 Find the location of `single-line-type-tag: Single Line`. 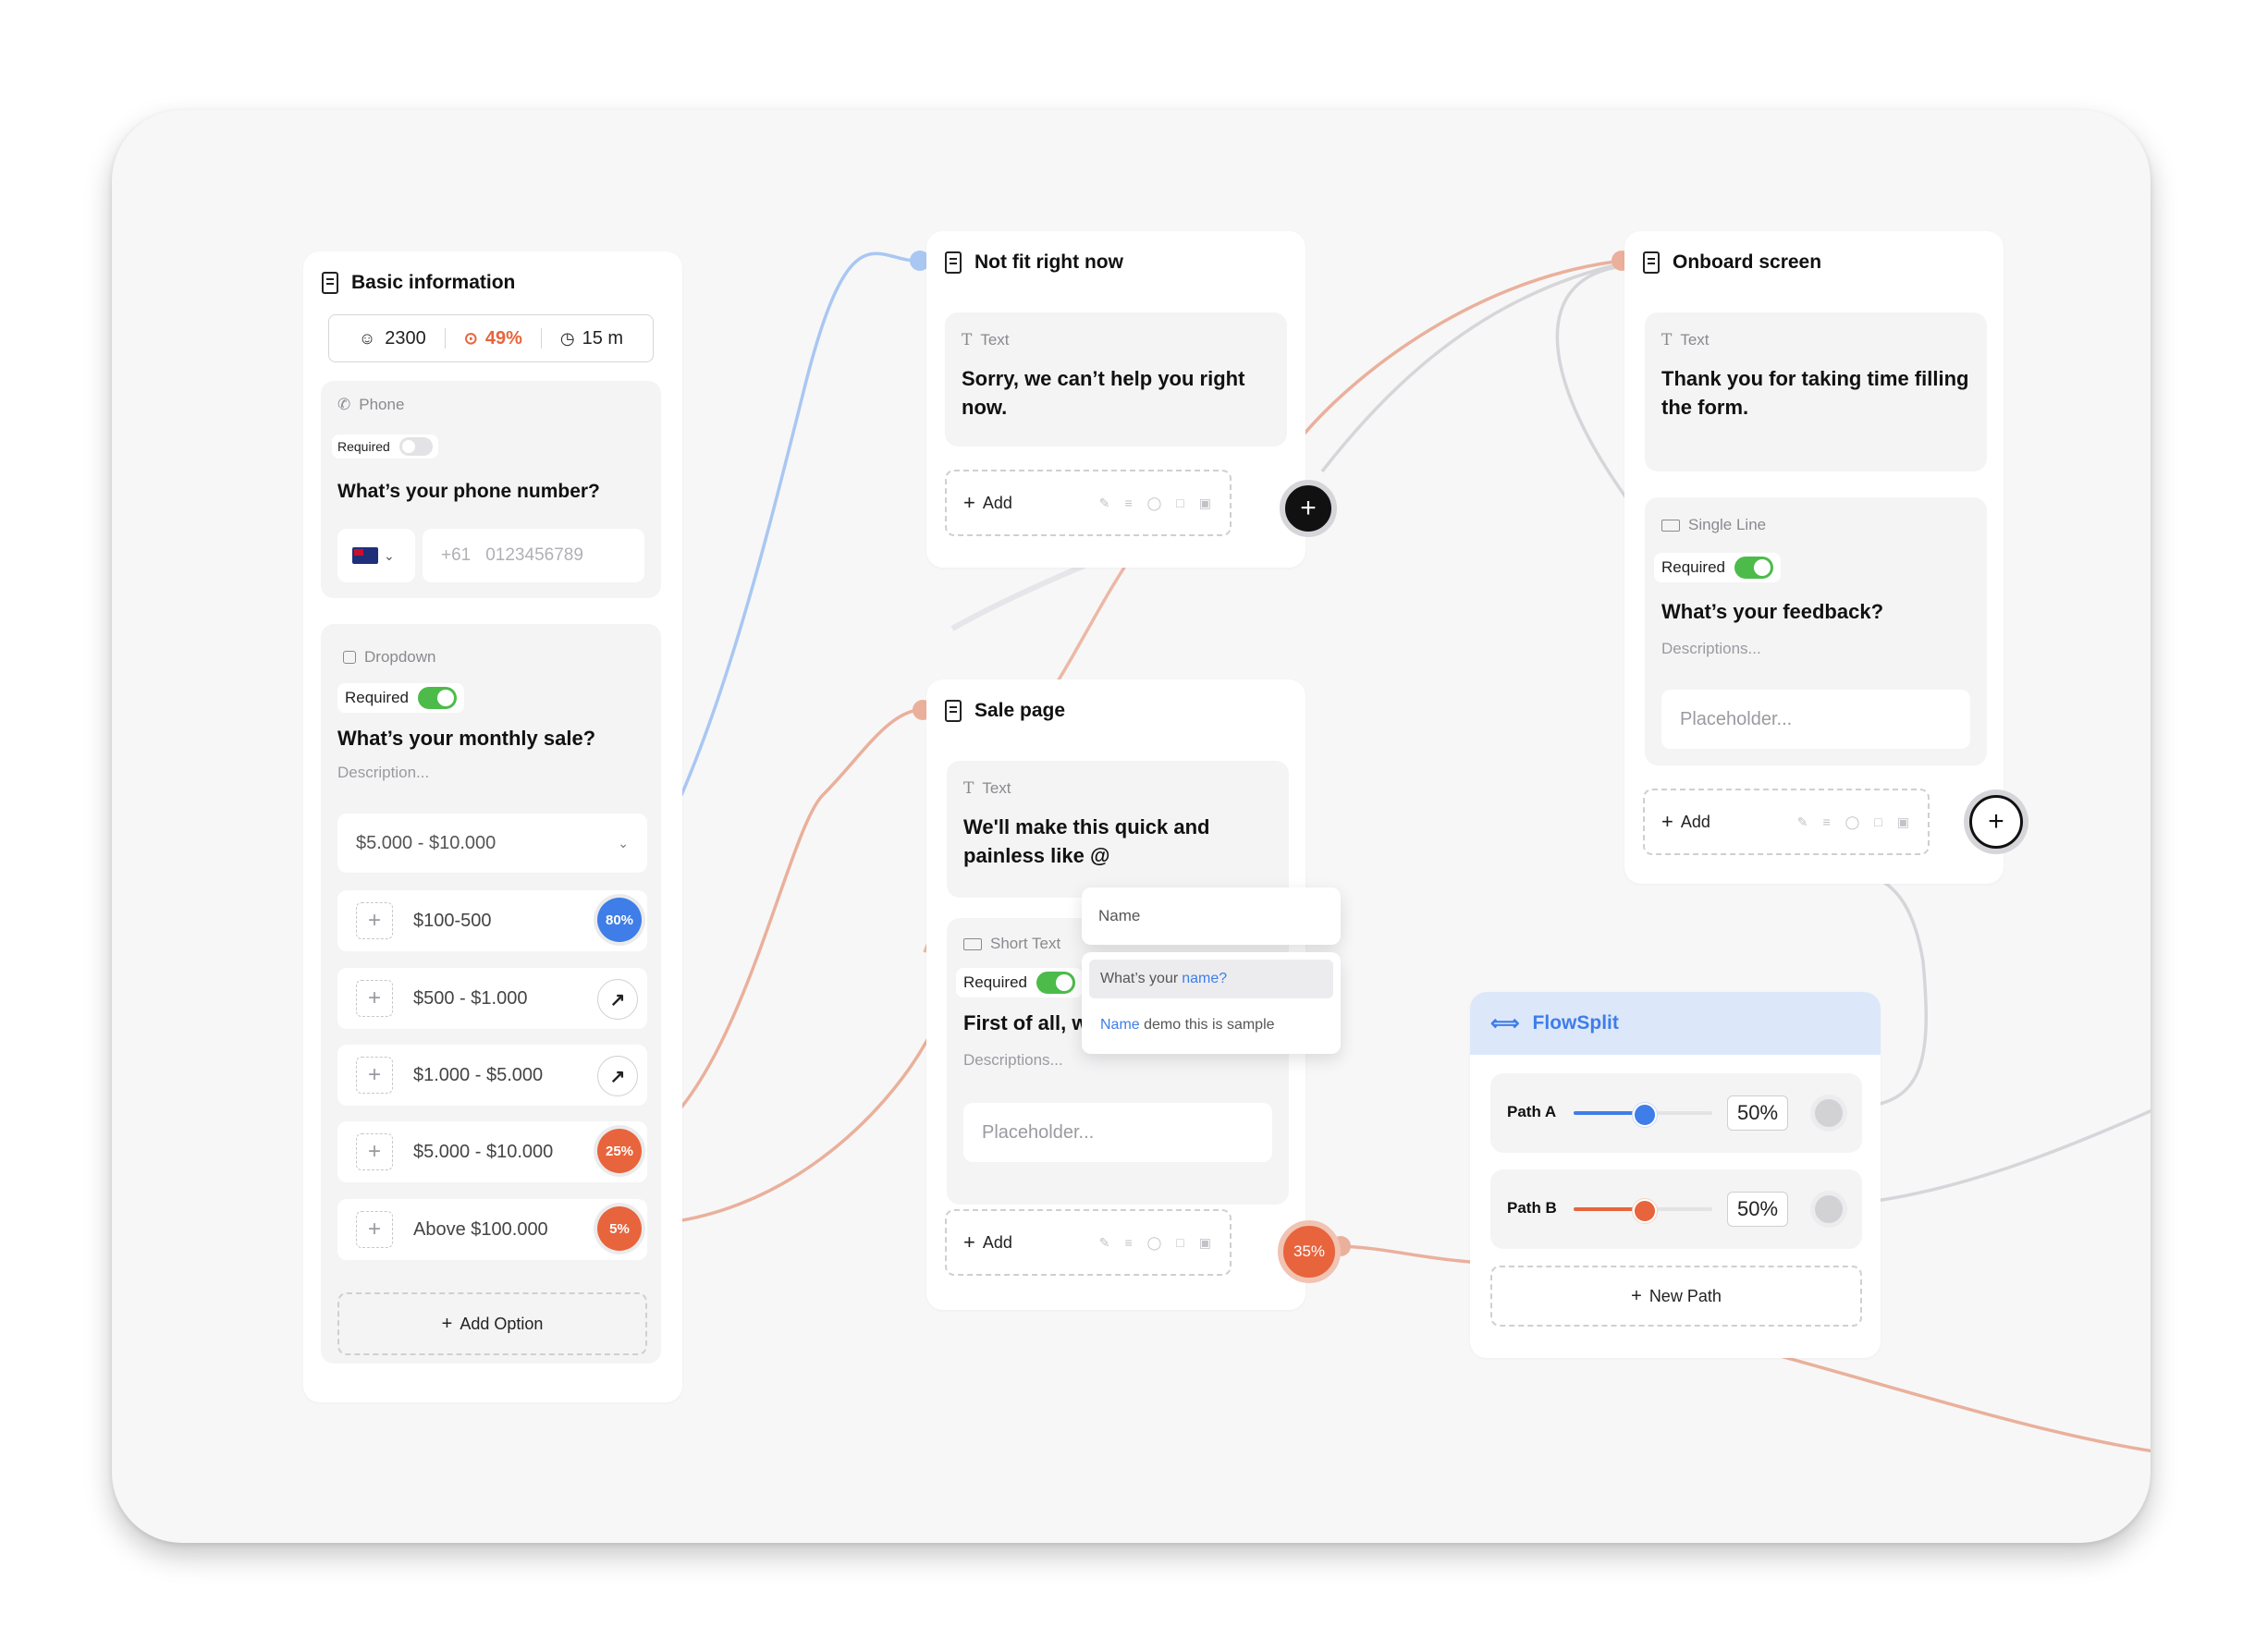

single-line-type-tag: Single Line is located at coordinates (1713, 525).